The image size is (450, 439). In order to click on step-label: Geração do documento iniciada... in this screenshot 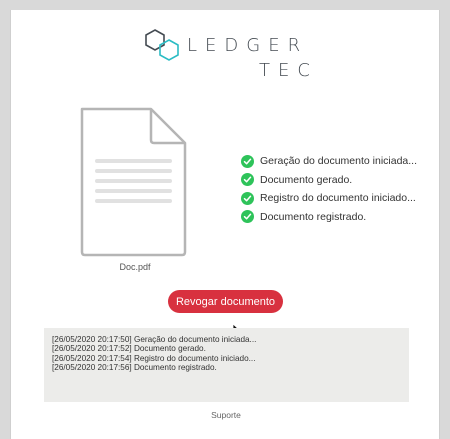, I will do `click(339, 161)`.